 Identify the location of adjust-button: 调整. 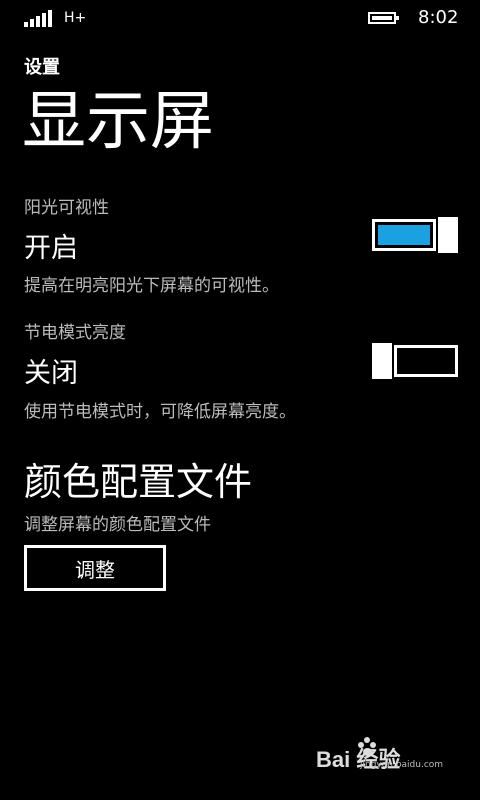
(95, 568).